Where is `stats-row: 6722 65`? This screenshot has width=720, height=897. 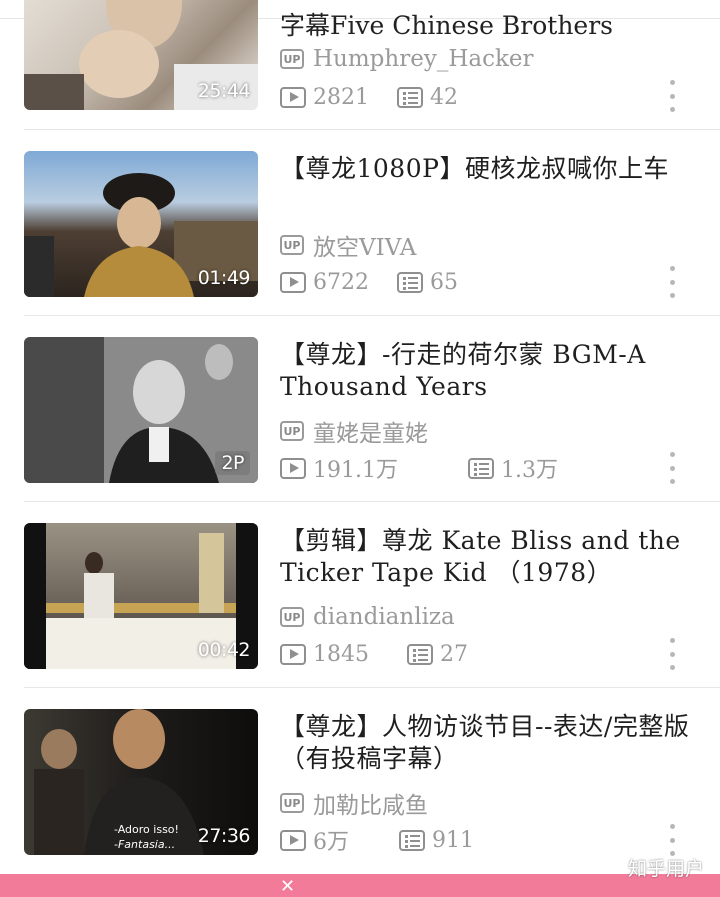
stats-row: 6722 65 is located at coordinates (383, 282).